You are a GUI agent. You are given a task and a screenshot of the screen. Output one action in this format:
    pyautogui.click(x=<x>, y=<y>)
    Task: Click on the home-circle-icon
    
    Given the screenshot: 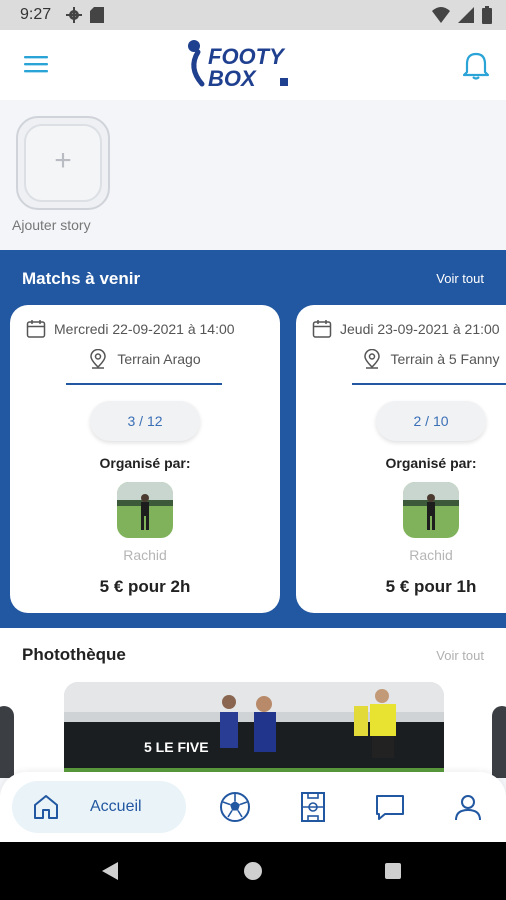 What is the action you would take?
    pyautogui.click(x=253, y=871)
    